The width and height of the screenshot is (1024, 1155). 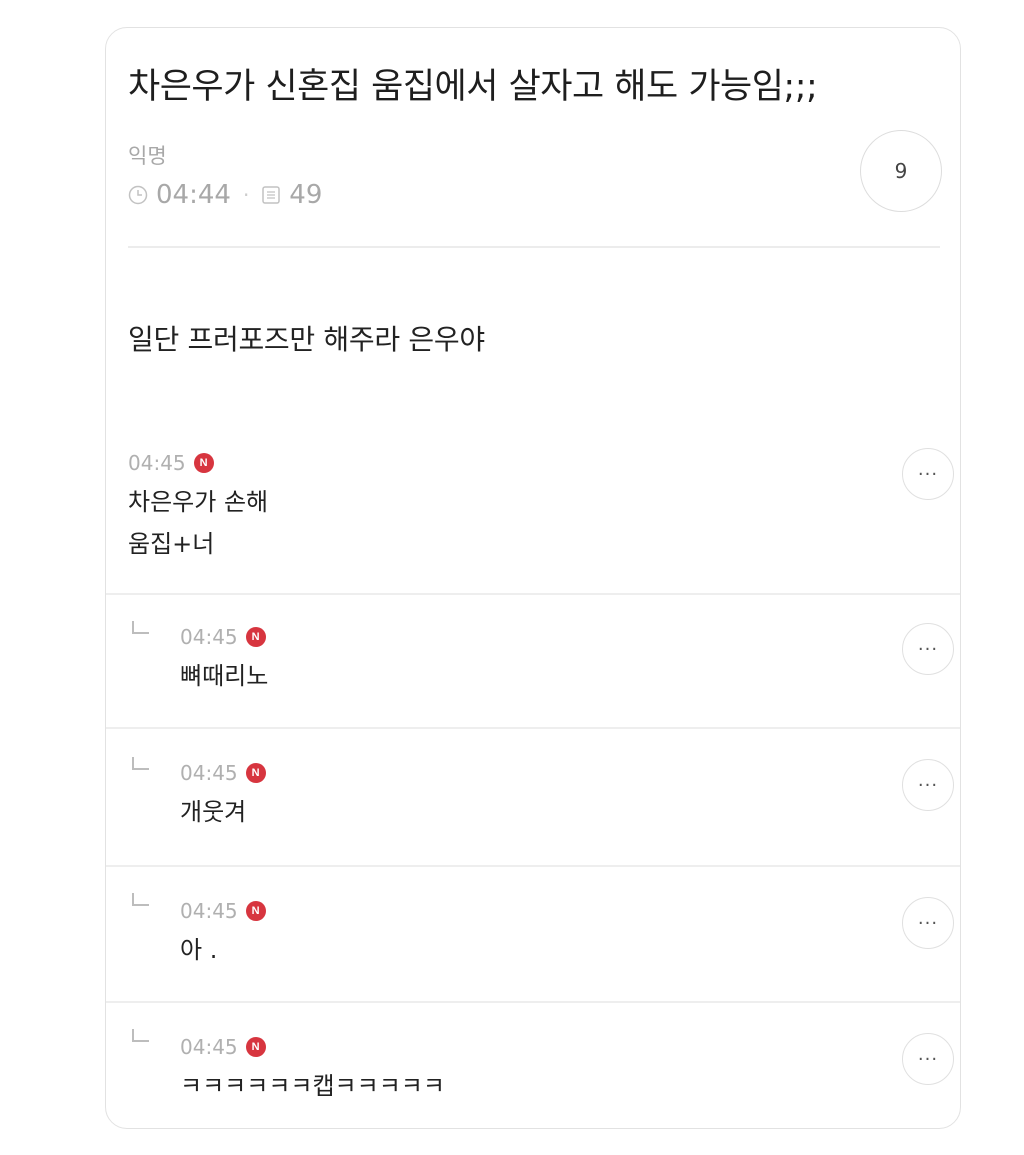 What do you see at coordinates (312, 1086) in the screenshot?
I see `comment-text: ㅋㅋㅋㅋㅋㅋ캡ㅋㅋㅋㅋㅋ` at bounding box center [312, 1086].